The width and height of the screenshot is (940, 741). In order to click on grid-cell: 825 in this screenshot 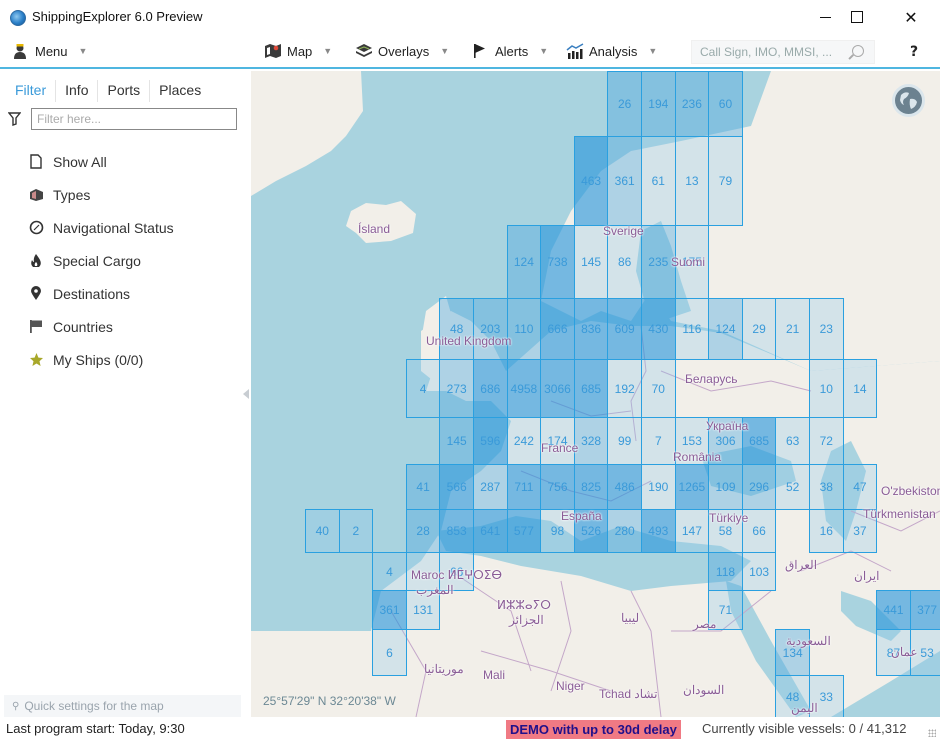, I will do `click(591, 487)`.